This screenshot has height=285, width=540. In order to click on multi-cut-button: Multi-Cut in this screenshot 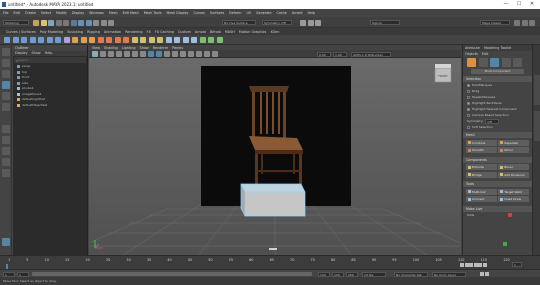, I will do `click(481, 191)`.